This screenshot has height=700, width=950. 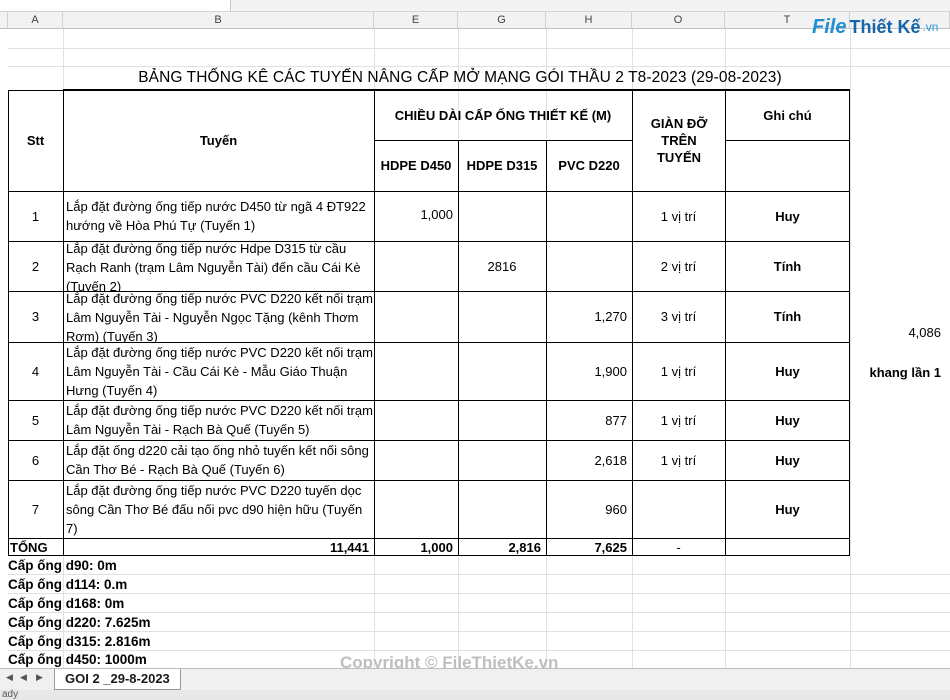 I want to click on extra-value: 4,086, so click(x=898, y=332).